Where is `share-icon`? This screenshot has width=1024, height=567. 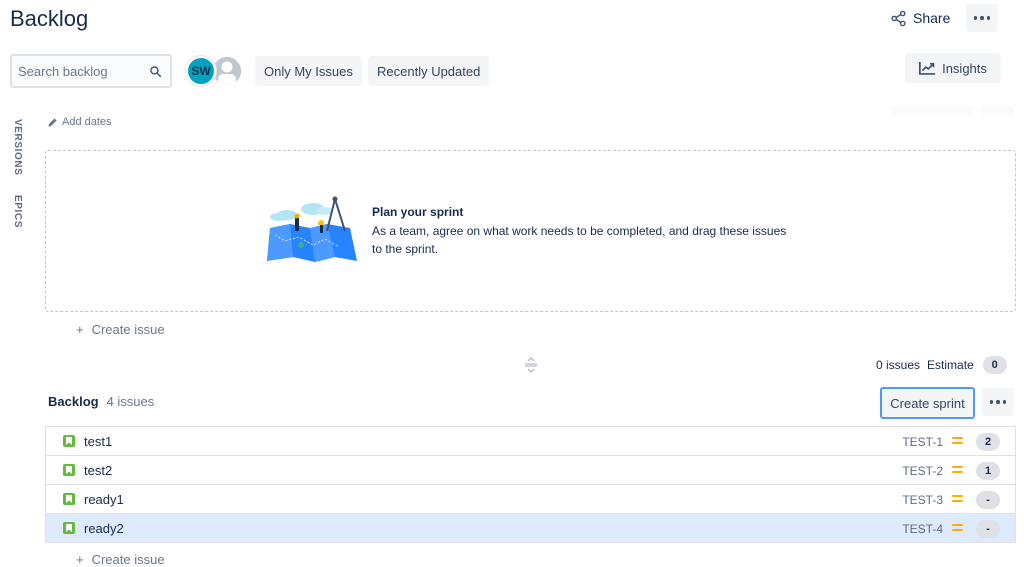 share-icon is located at coordinates (898, 18).